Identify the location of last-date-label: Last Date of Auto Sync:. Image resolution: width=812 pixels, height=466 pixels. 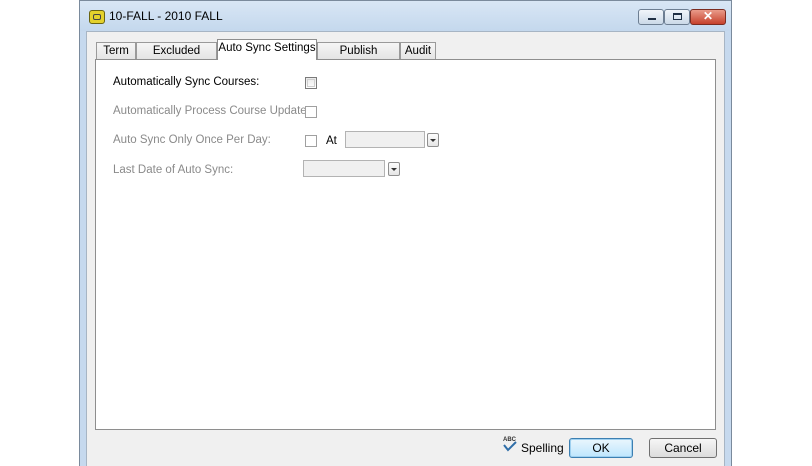
(173, 170).